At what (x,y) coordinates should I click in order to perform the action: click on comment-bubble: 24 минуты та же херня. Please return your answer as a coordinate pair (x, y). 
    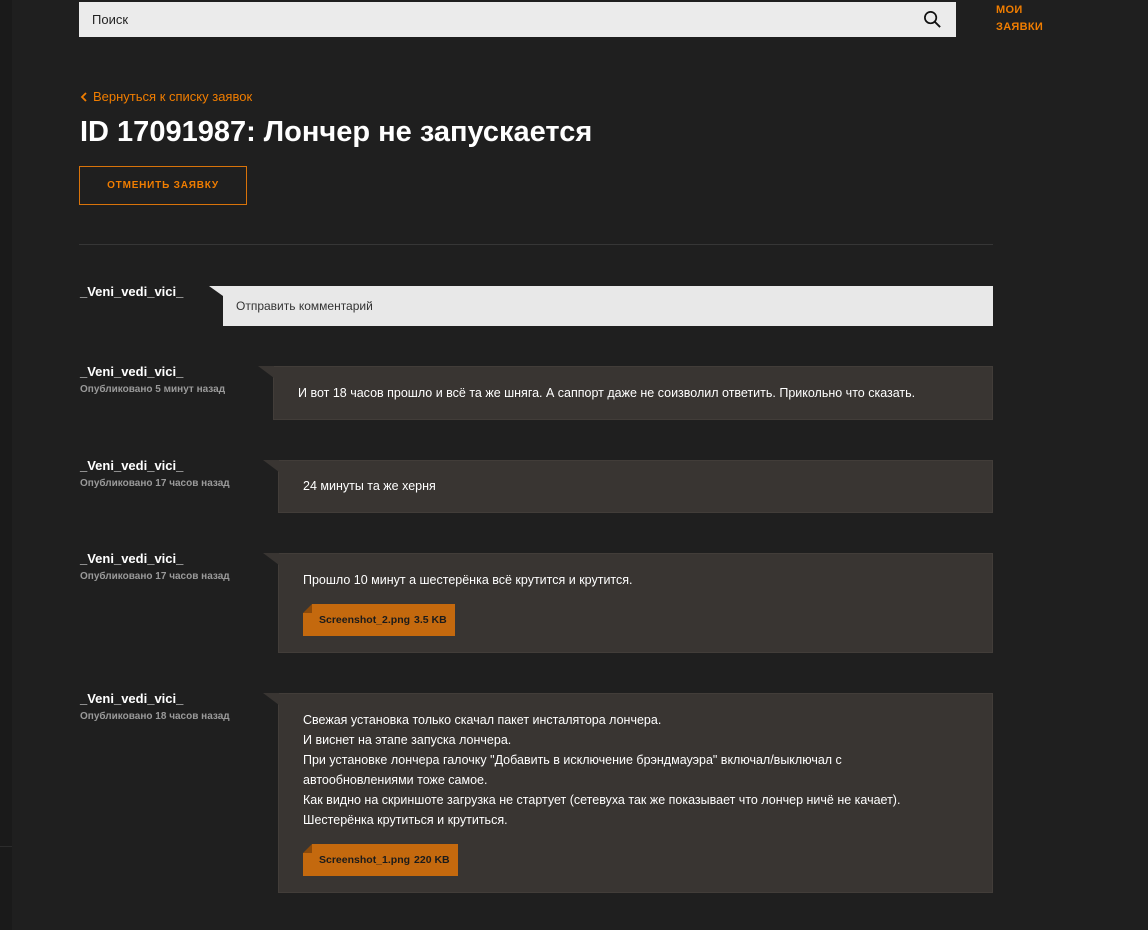
    Looking at the image, I should click on (628, 486).